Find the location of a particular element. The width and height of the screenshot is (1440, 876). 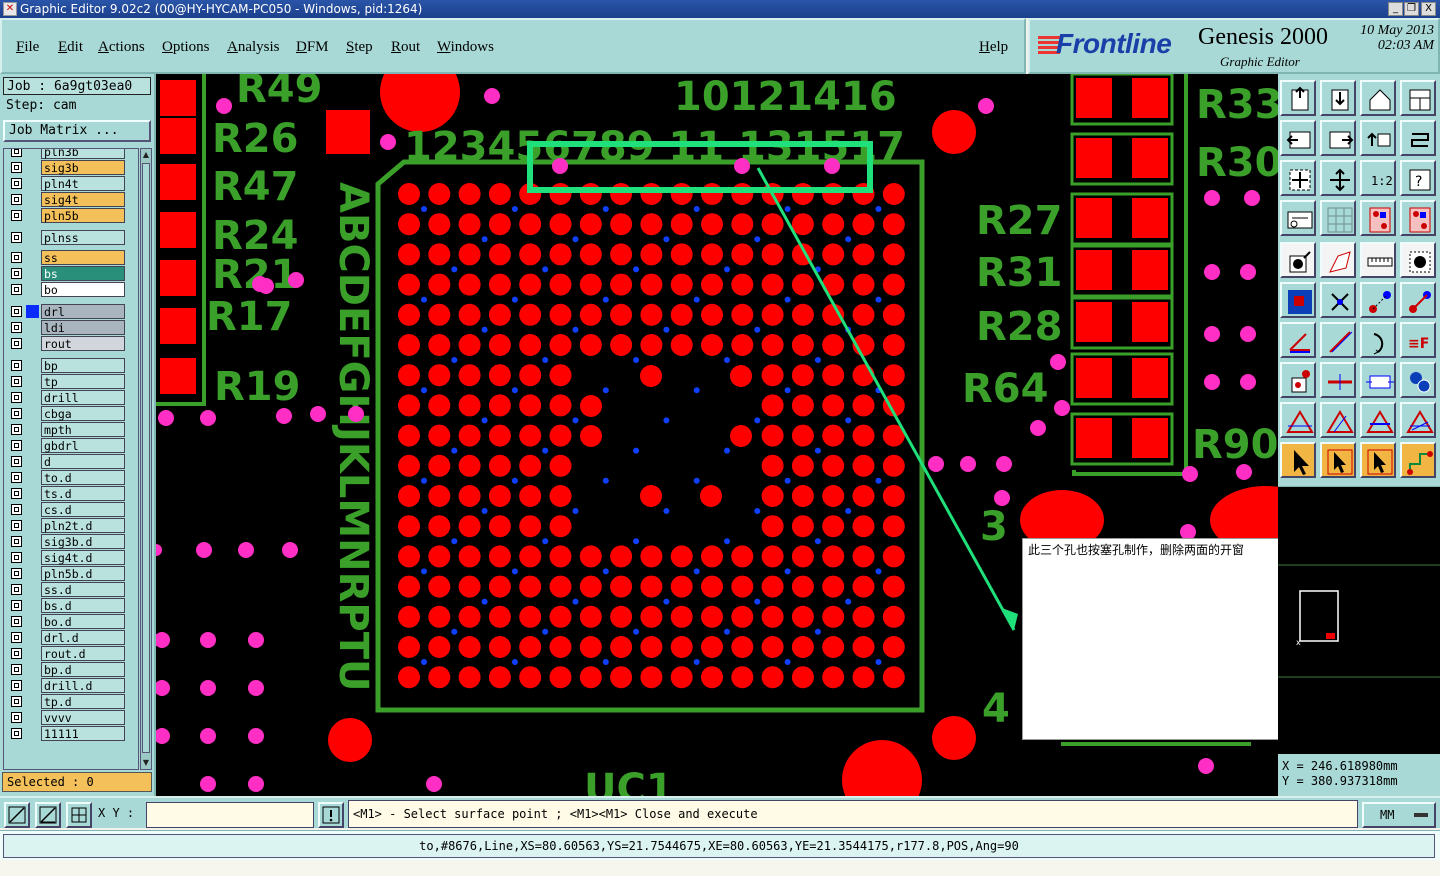

layer-name: bs is located at coordinates (83, 273).